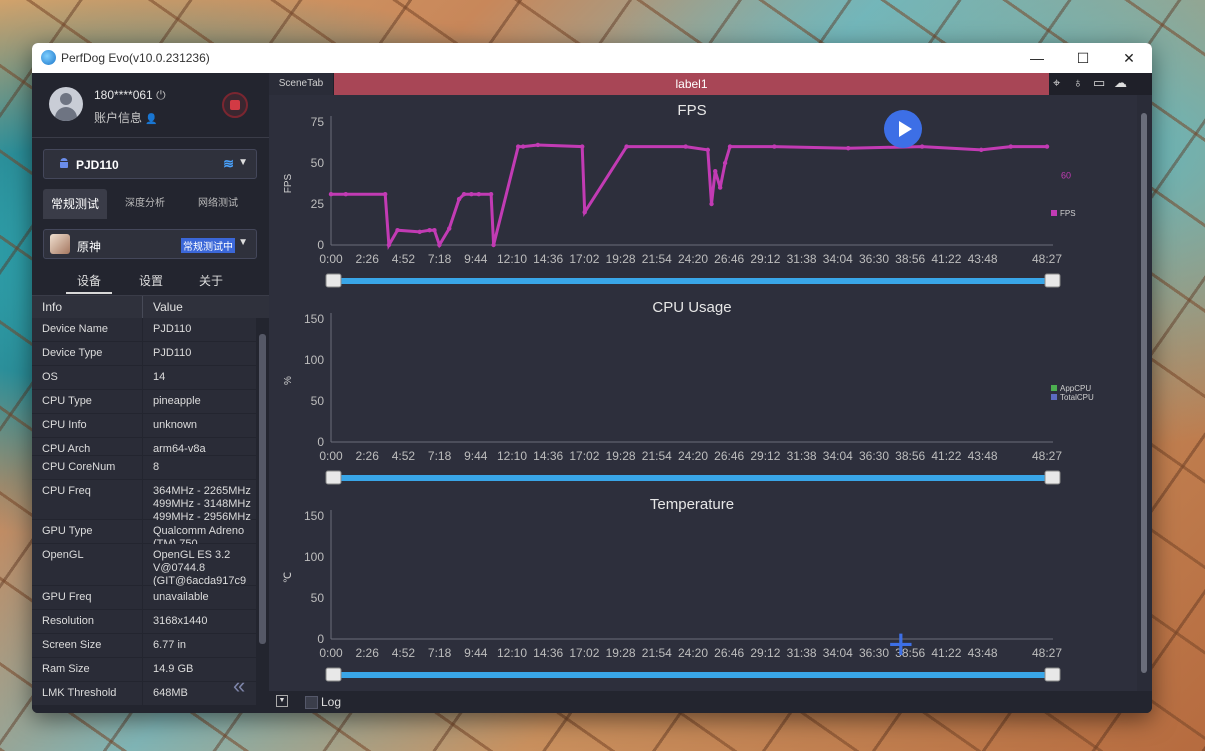 The width and height of the screenshot is (1205, 751). Describe the element at coordinates (144, 378) in the screenshot. I see `table-row: OS 14` at that location.